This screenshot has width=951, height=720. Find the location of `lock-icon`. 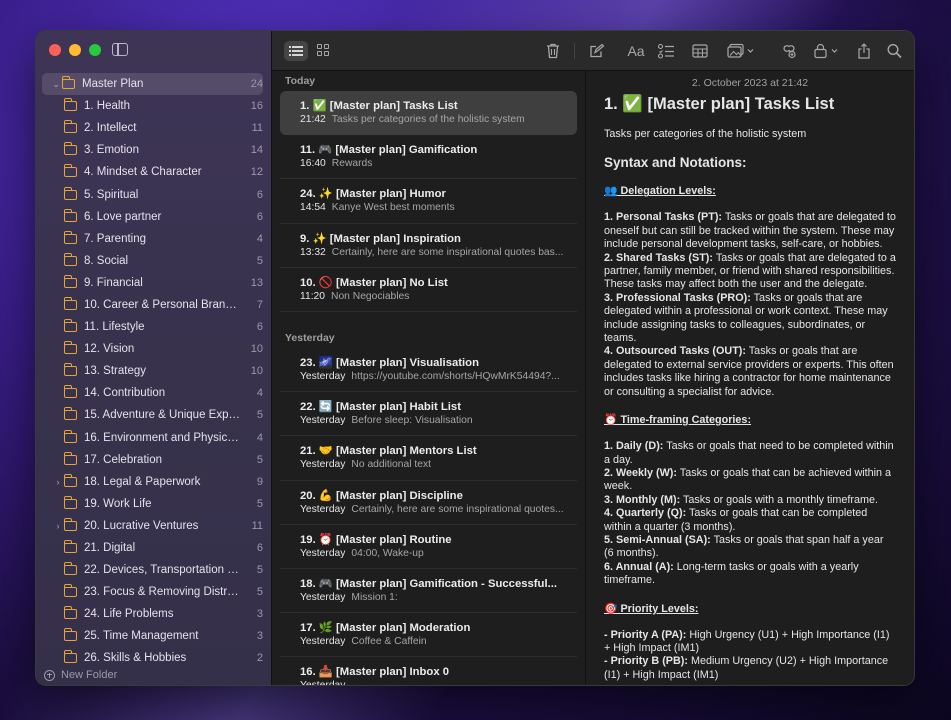

lock-icon is located at coordinates (827, 51).